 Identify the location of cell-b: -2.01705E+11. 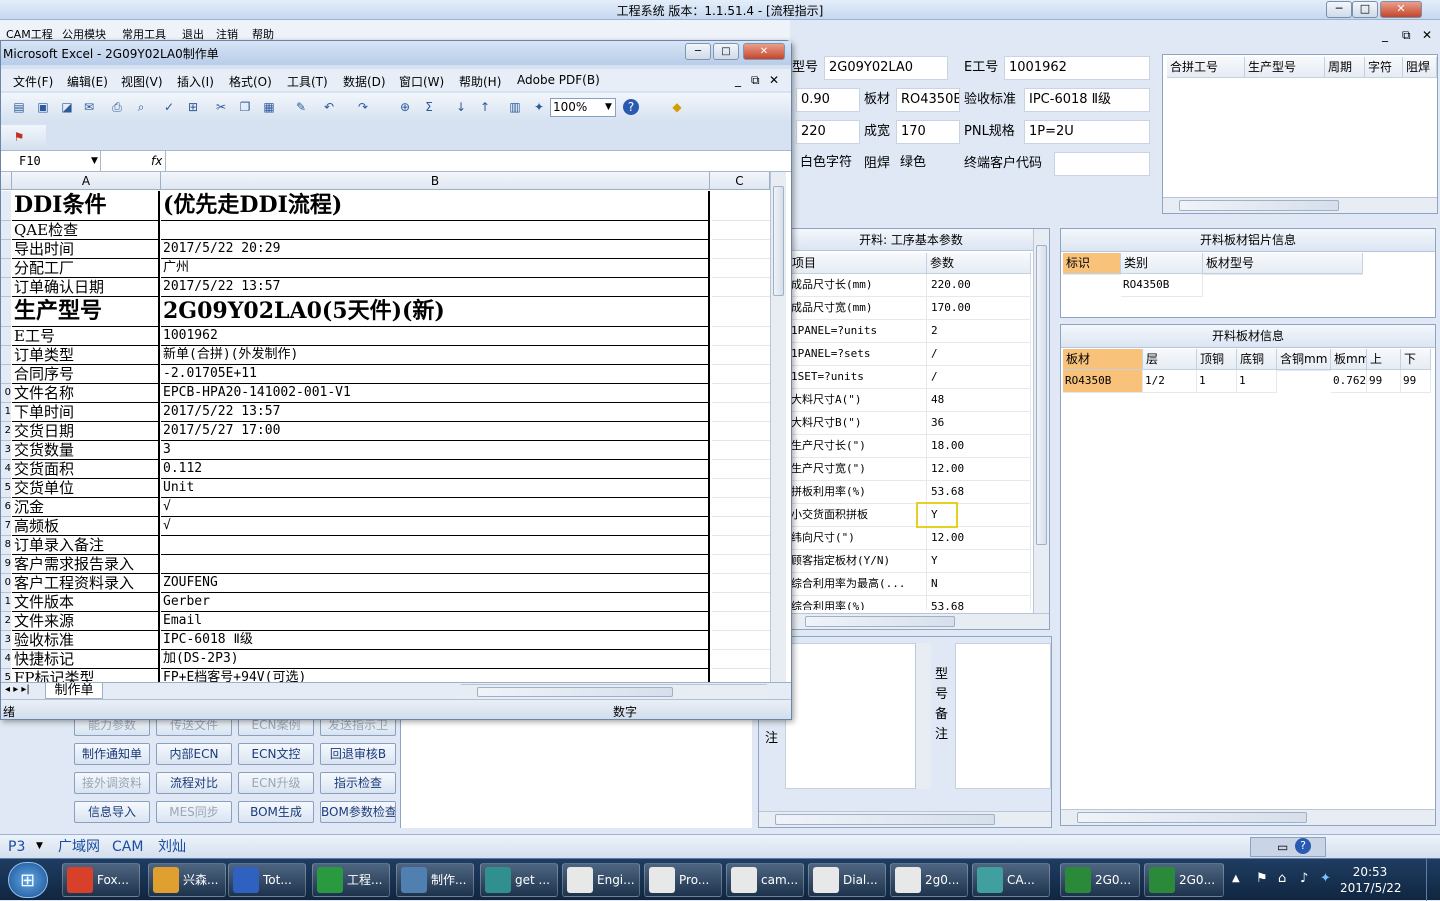
(435, 374).